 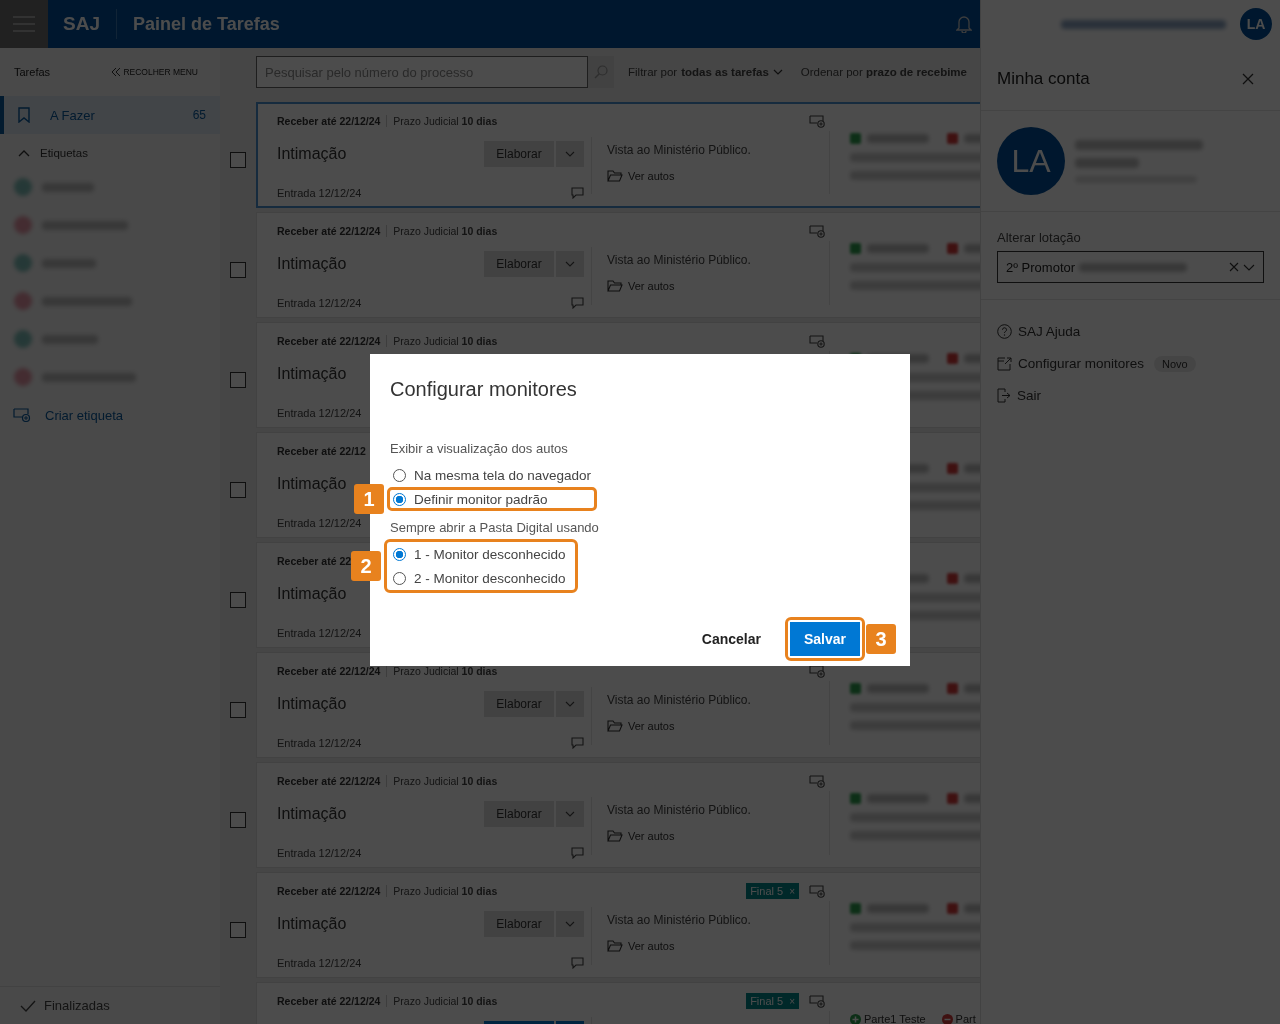 What do you see at coordinates (366, 566) in the screenshot?
I see `callout-badge: 2` at bounding box center [366, 566].